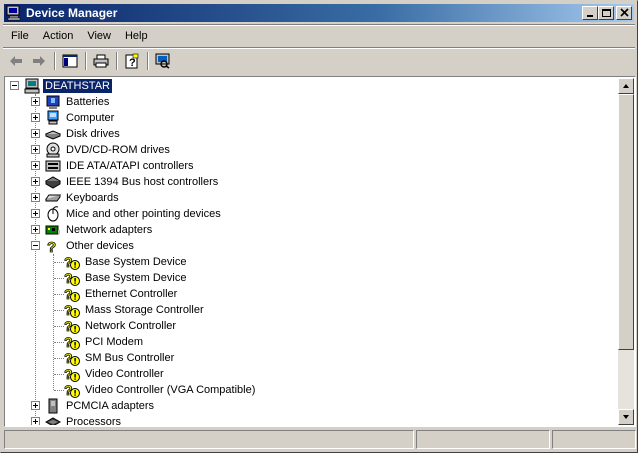  I want to click on tree-device-row: ? Video Controller (VGA Compatible), so click(160, 390).